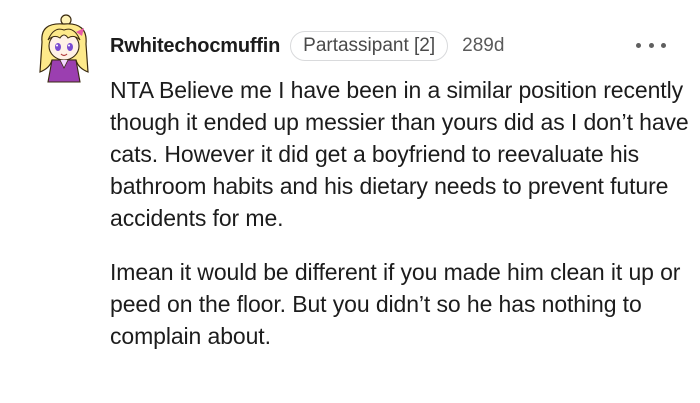 The height and width of the screenshot is (403, 700). I want to click on user-flair: Partassipant [2], so click(369, 46).